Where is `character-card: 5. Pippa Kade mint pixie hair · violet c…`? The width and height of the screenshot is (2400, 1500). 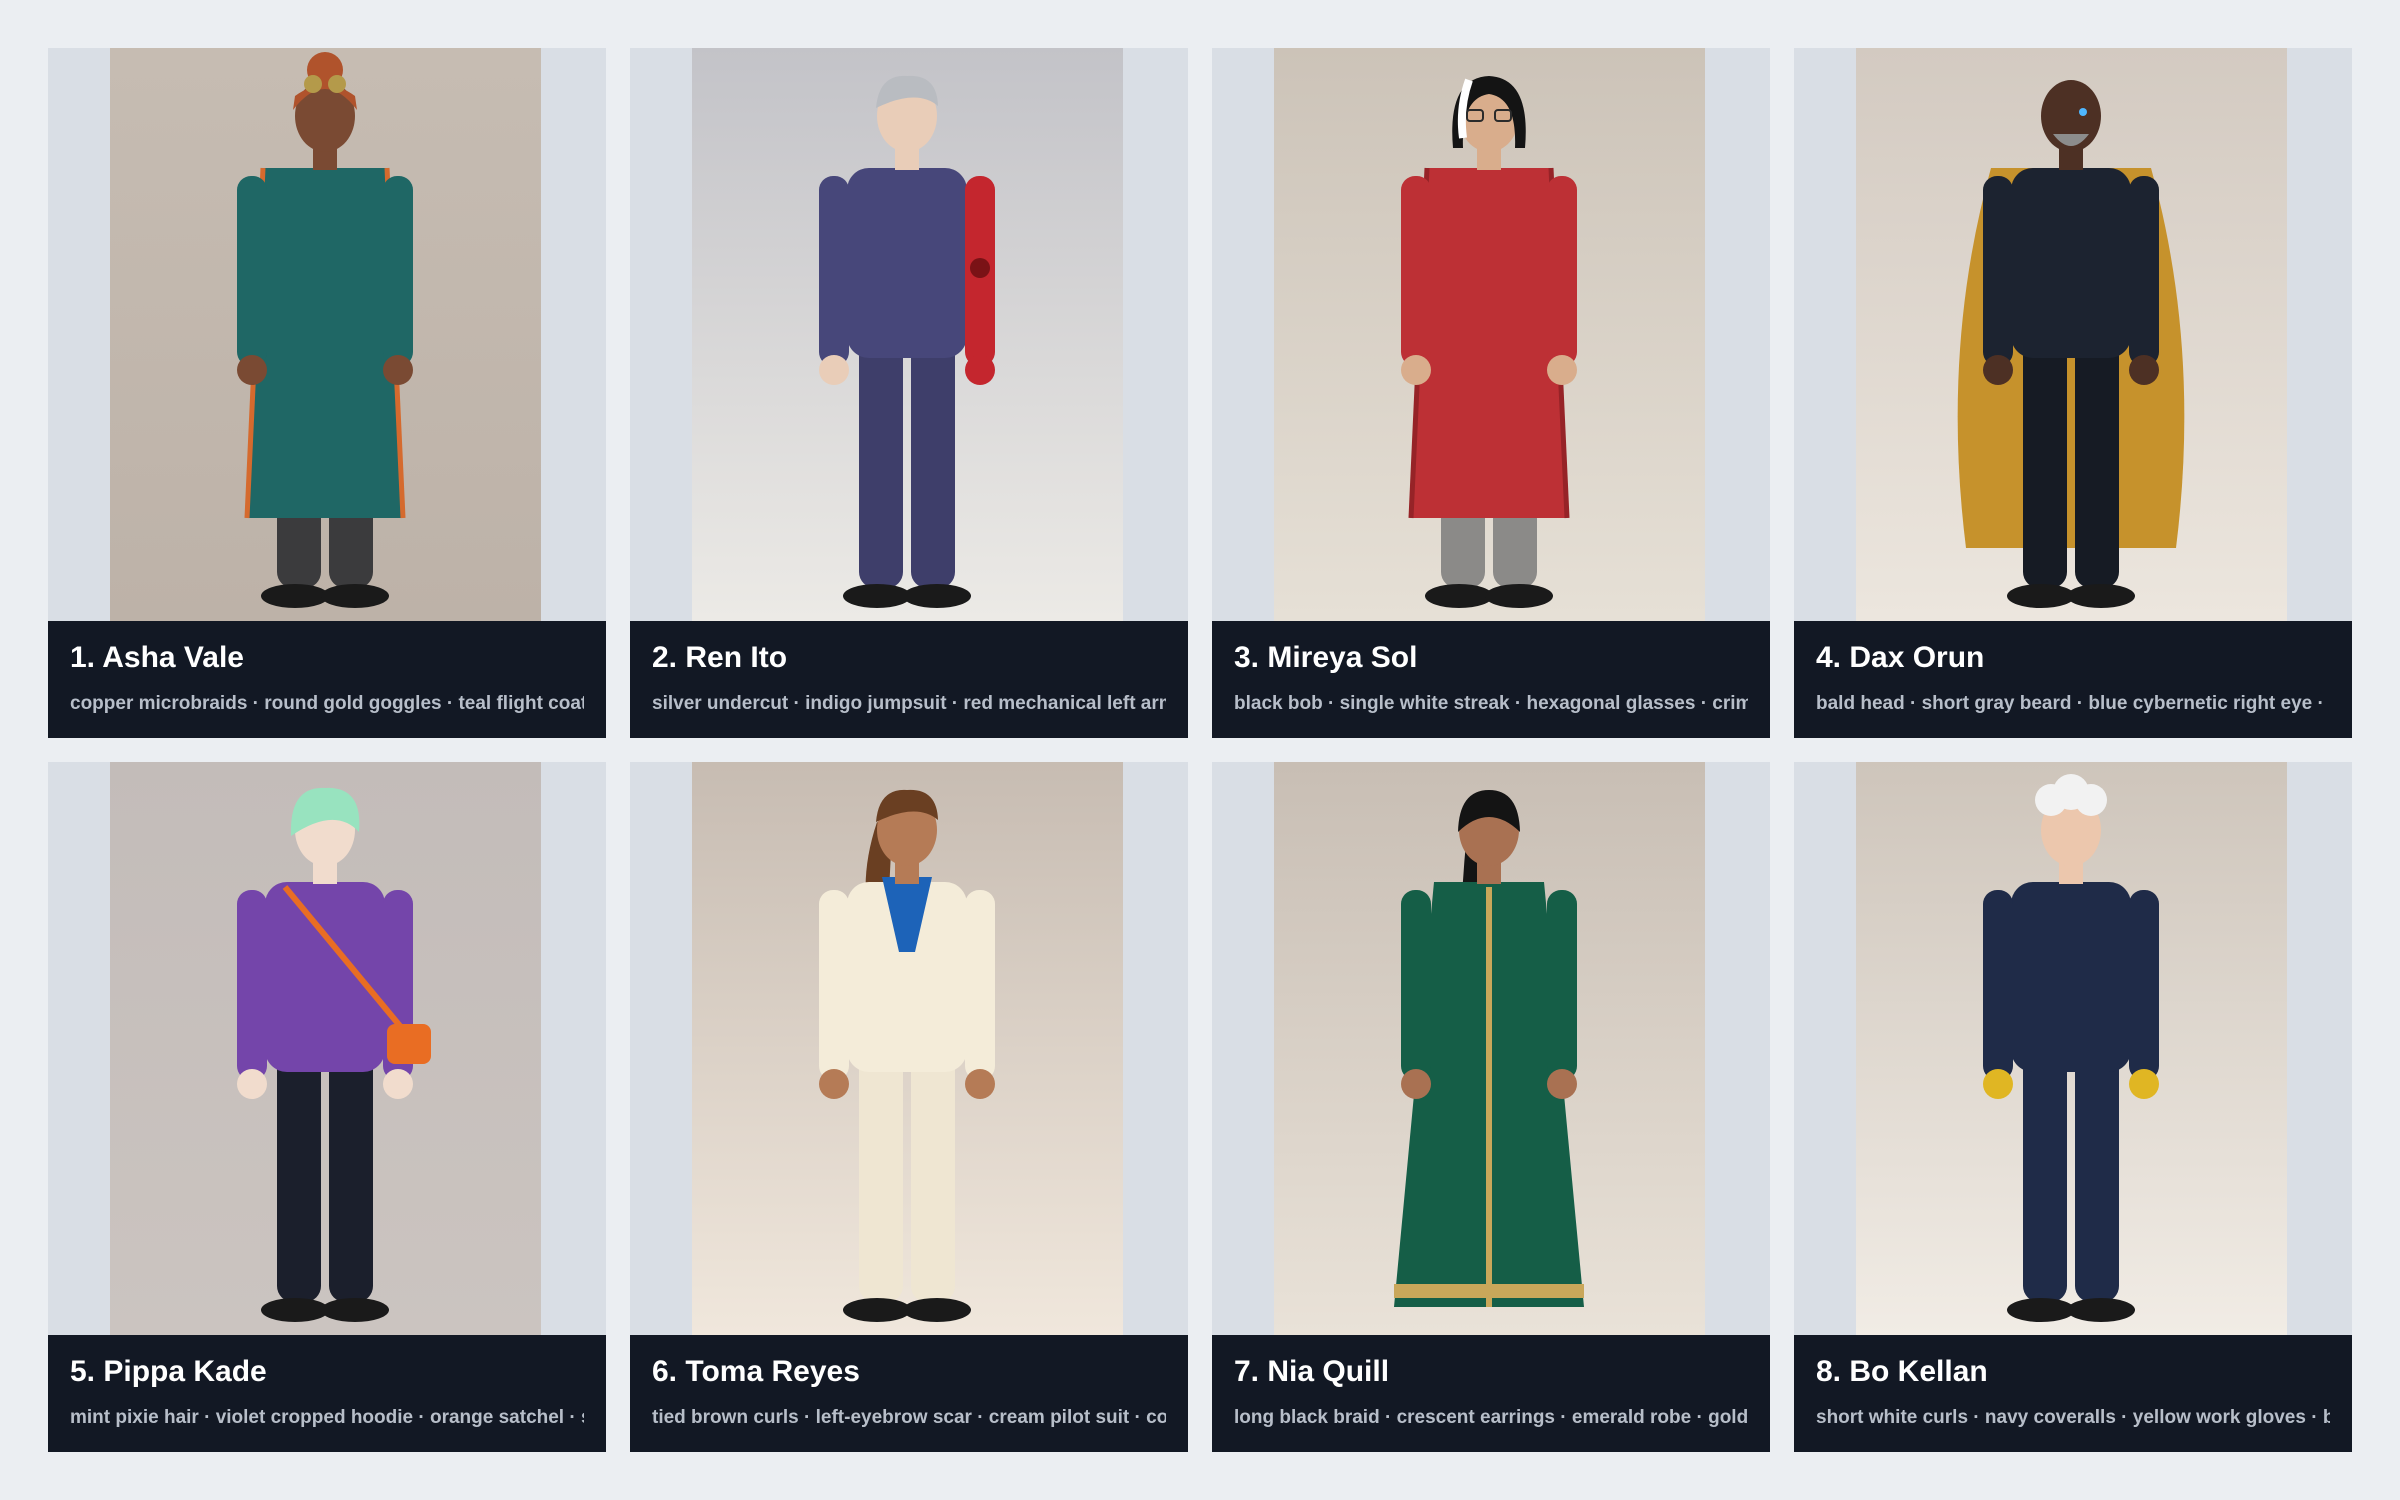
character-card: 5. Pippa Kade mint pixie hair · violet c… is located at coordinates (327, 1107).